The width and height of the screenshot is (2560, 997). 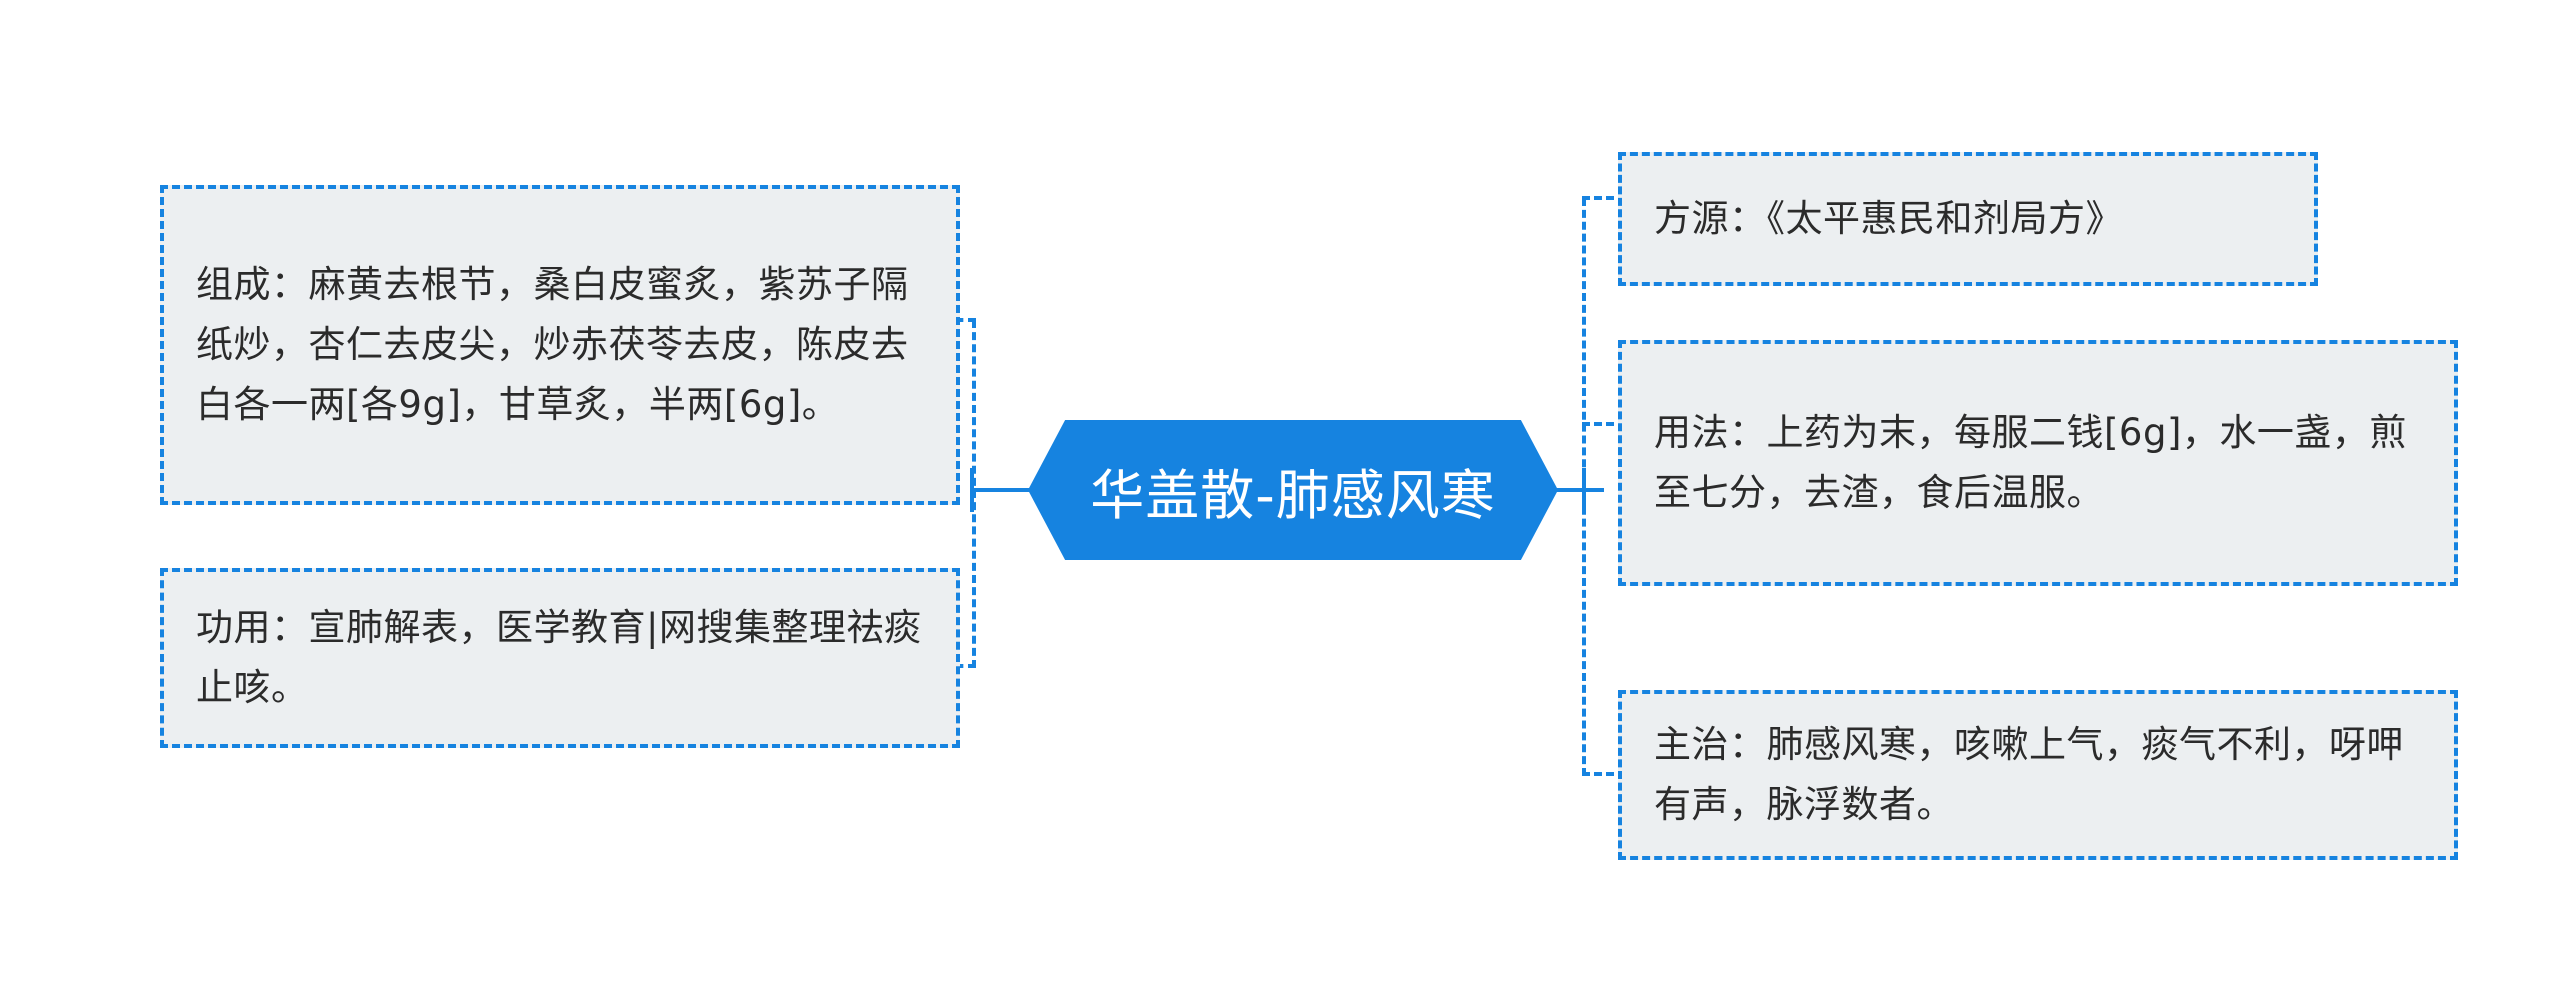 What do you see at coordinates (1888, 219) in the screenshot?
I see `node-source-text: 方源：《太平惠民和剂局方》` at bounding box center [1888, 219].